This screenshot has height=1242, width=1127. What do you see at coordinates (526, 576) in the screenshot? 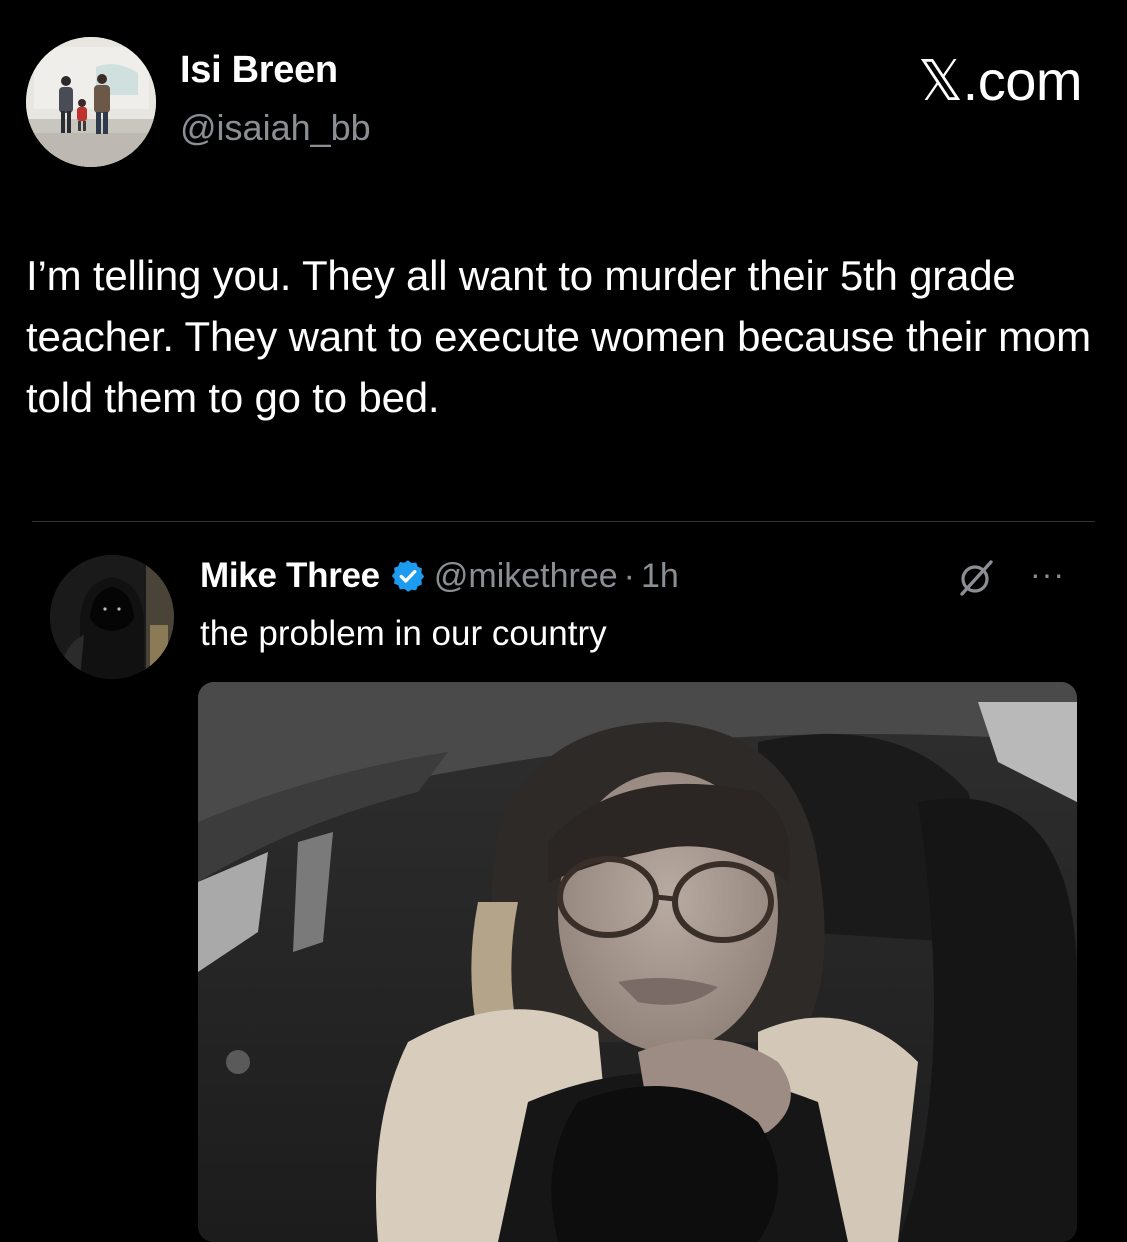
I see `quoted-author-handle: @mikethree` at bounding box center [526, 576].